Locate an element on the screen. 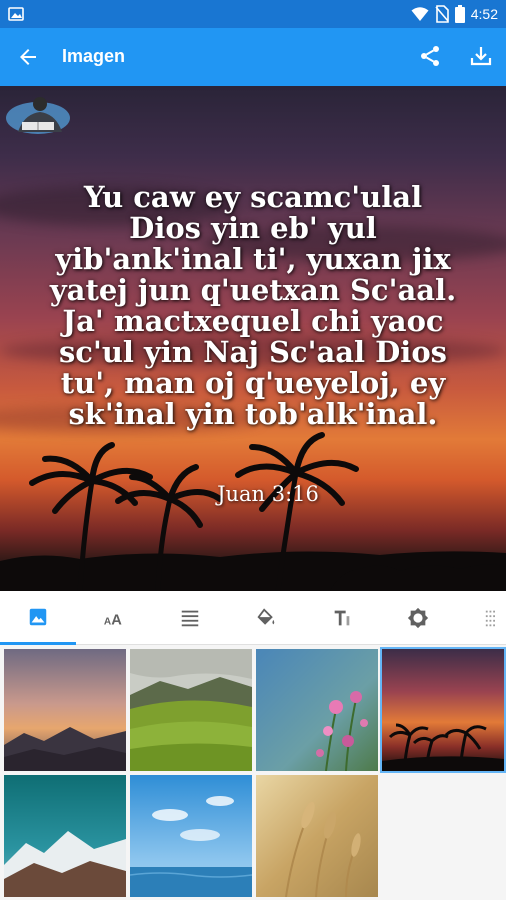  font-size-icon: A A is located at coordinates (113, 620).